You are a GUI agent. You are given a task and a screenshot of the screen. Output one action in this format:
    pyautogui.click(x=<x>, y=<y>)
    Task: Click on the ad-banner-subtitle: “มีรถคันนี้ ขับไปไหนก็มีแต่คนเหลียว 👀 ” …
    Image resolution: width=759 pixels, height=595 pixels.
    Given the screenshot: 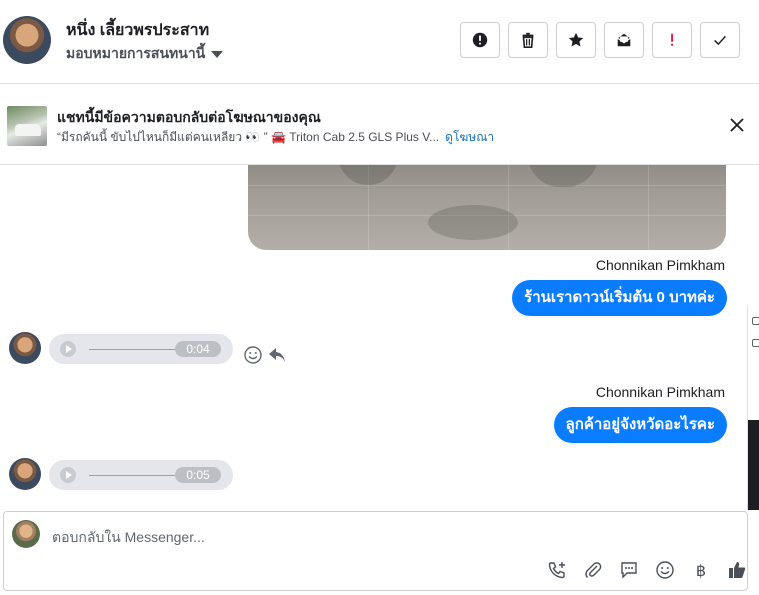 What is the action you would take?
    pyautogui.click(x=275, y=137)
    